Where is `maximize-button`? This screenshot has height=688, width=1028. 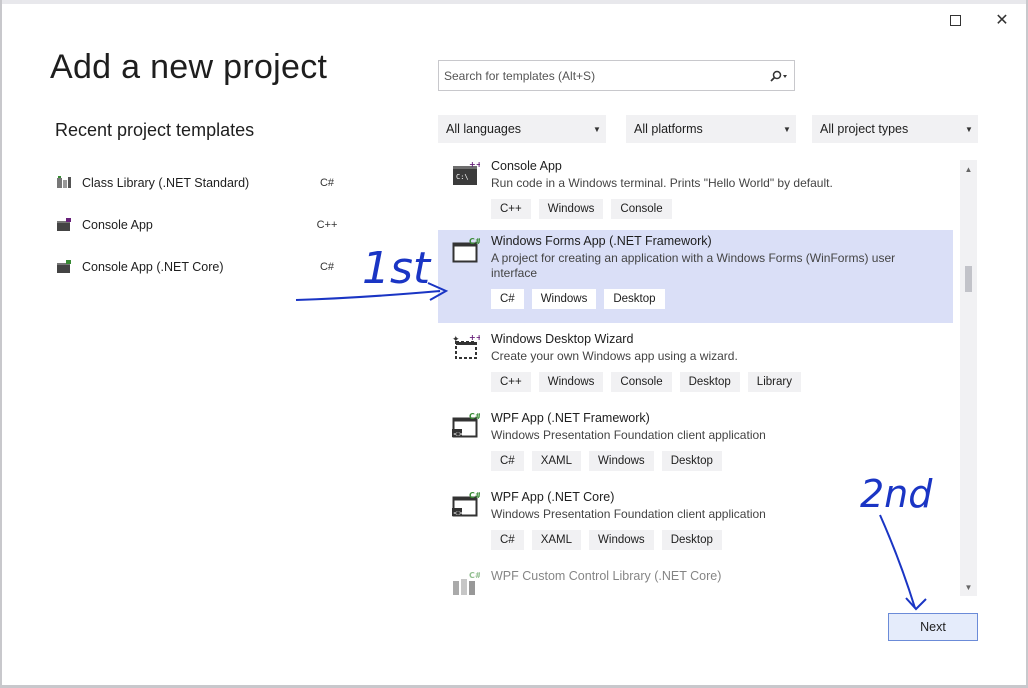
maximize-button is located at coordinates (955, 20).